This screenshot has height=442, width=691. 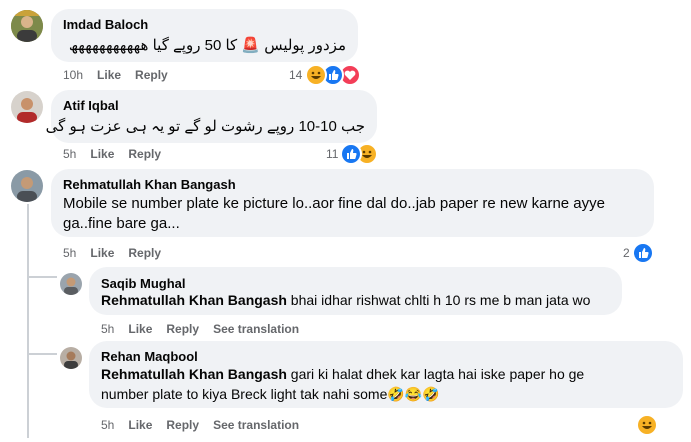 What do you see at coordinates (122, 75) in the screenshot?
I see `comment-actions: 10h Like Reply` at bounding box center [122, 75].